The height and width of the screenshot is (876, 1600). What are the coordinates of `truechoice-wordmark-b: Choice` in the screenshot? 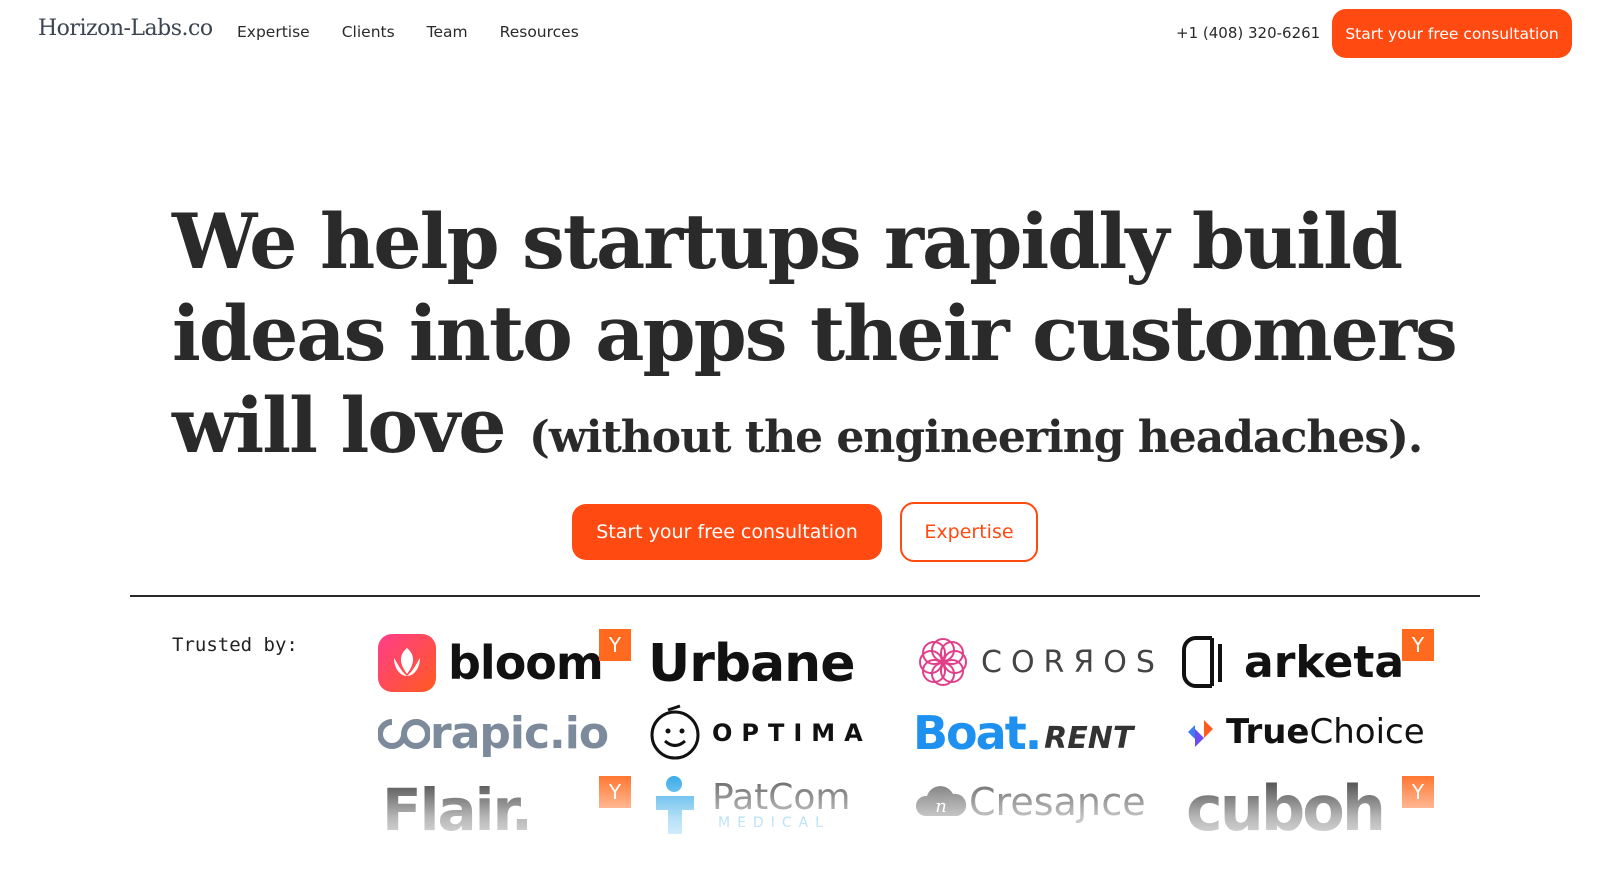 It's located at (1367, 732).